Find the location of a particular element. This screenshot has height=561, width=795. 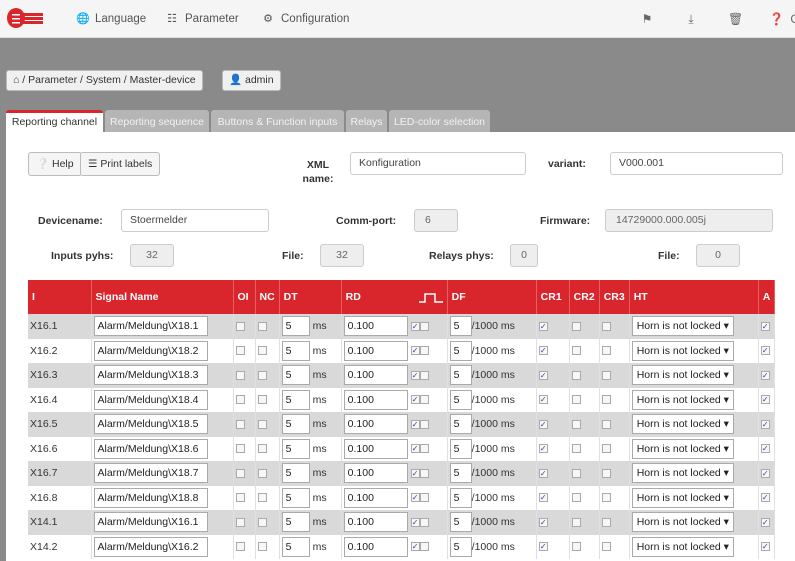

nav-language: 🌐 Language is located at coordinates (111, 19).